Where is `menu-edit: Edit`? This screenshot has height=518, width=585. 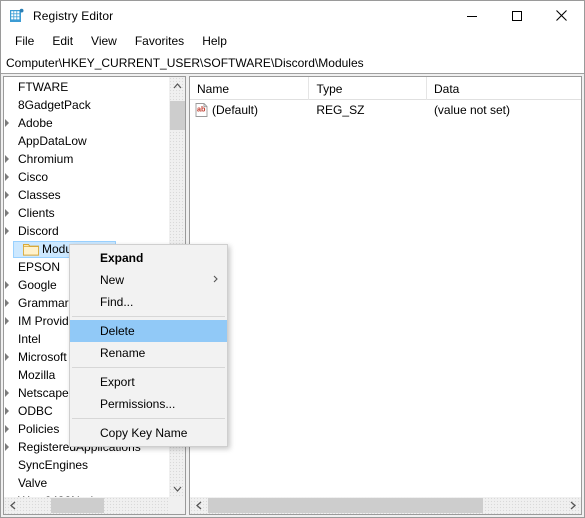 menu-edit: Edit is located at coordinates (62, 41).